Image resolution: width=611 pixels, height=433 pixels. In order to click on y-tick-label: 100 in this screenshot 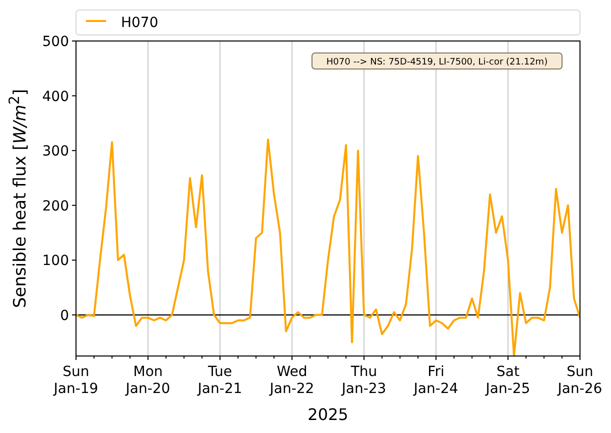, I will do `click(55, 261)`.